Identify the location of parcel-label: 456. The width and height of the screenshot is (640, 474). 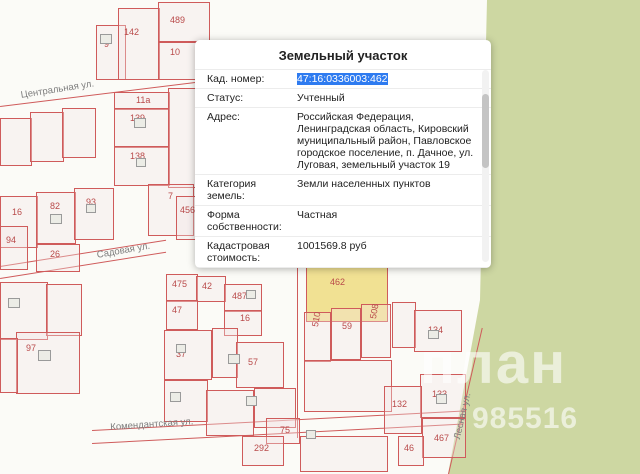
(188, 210).